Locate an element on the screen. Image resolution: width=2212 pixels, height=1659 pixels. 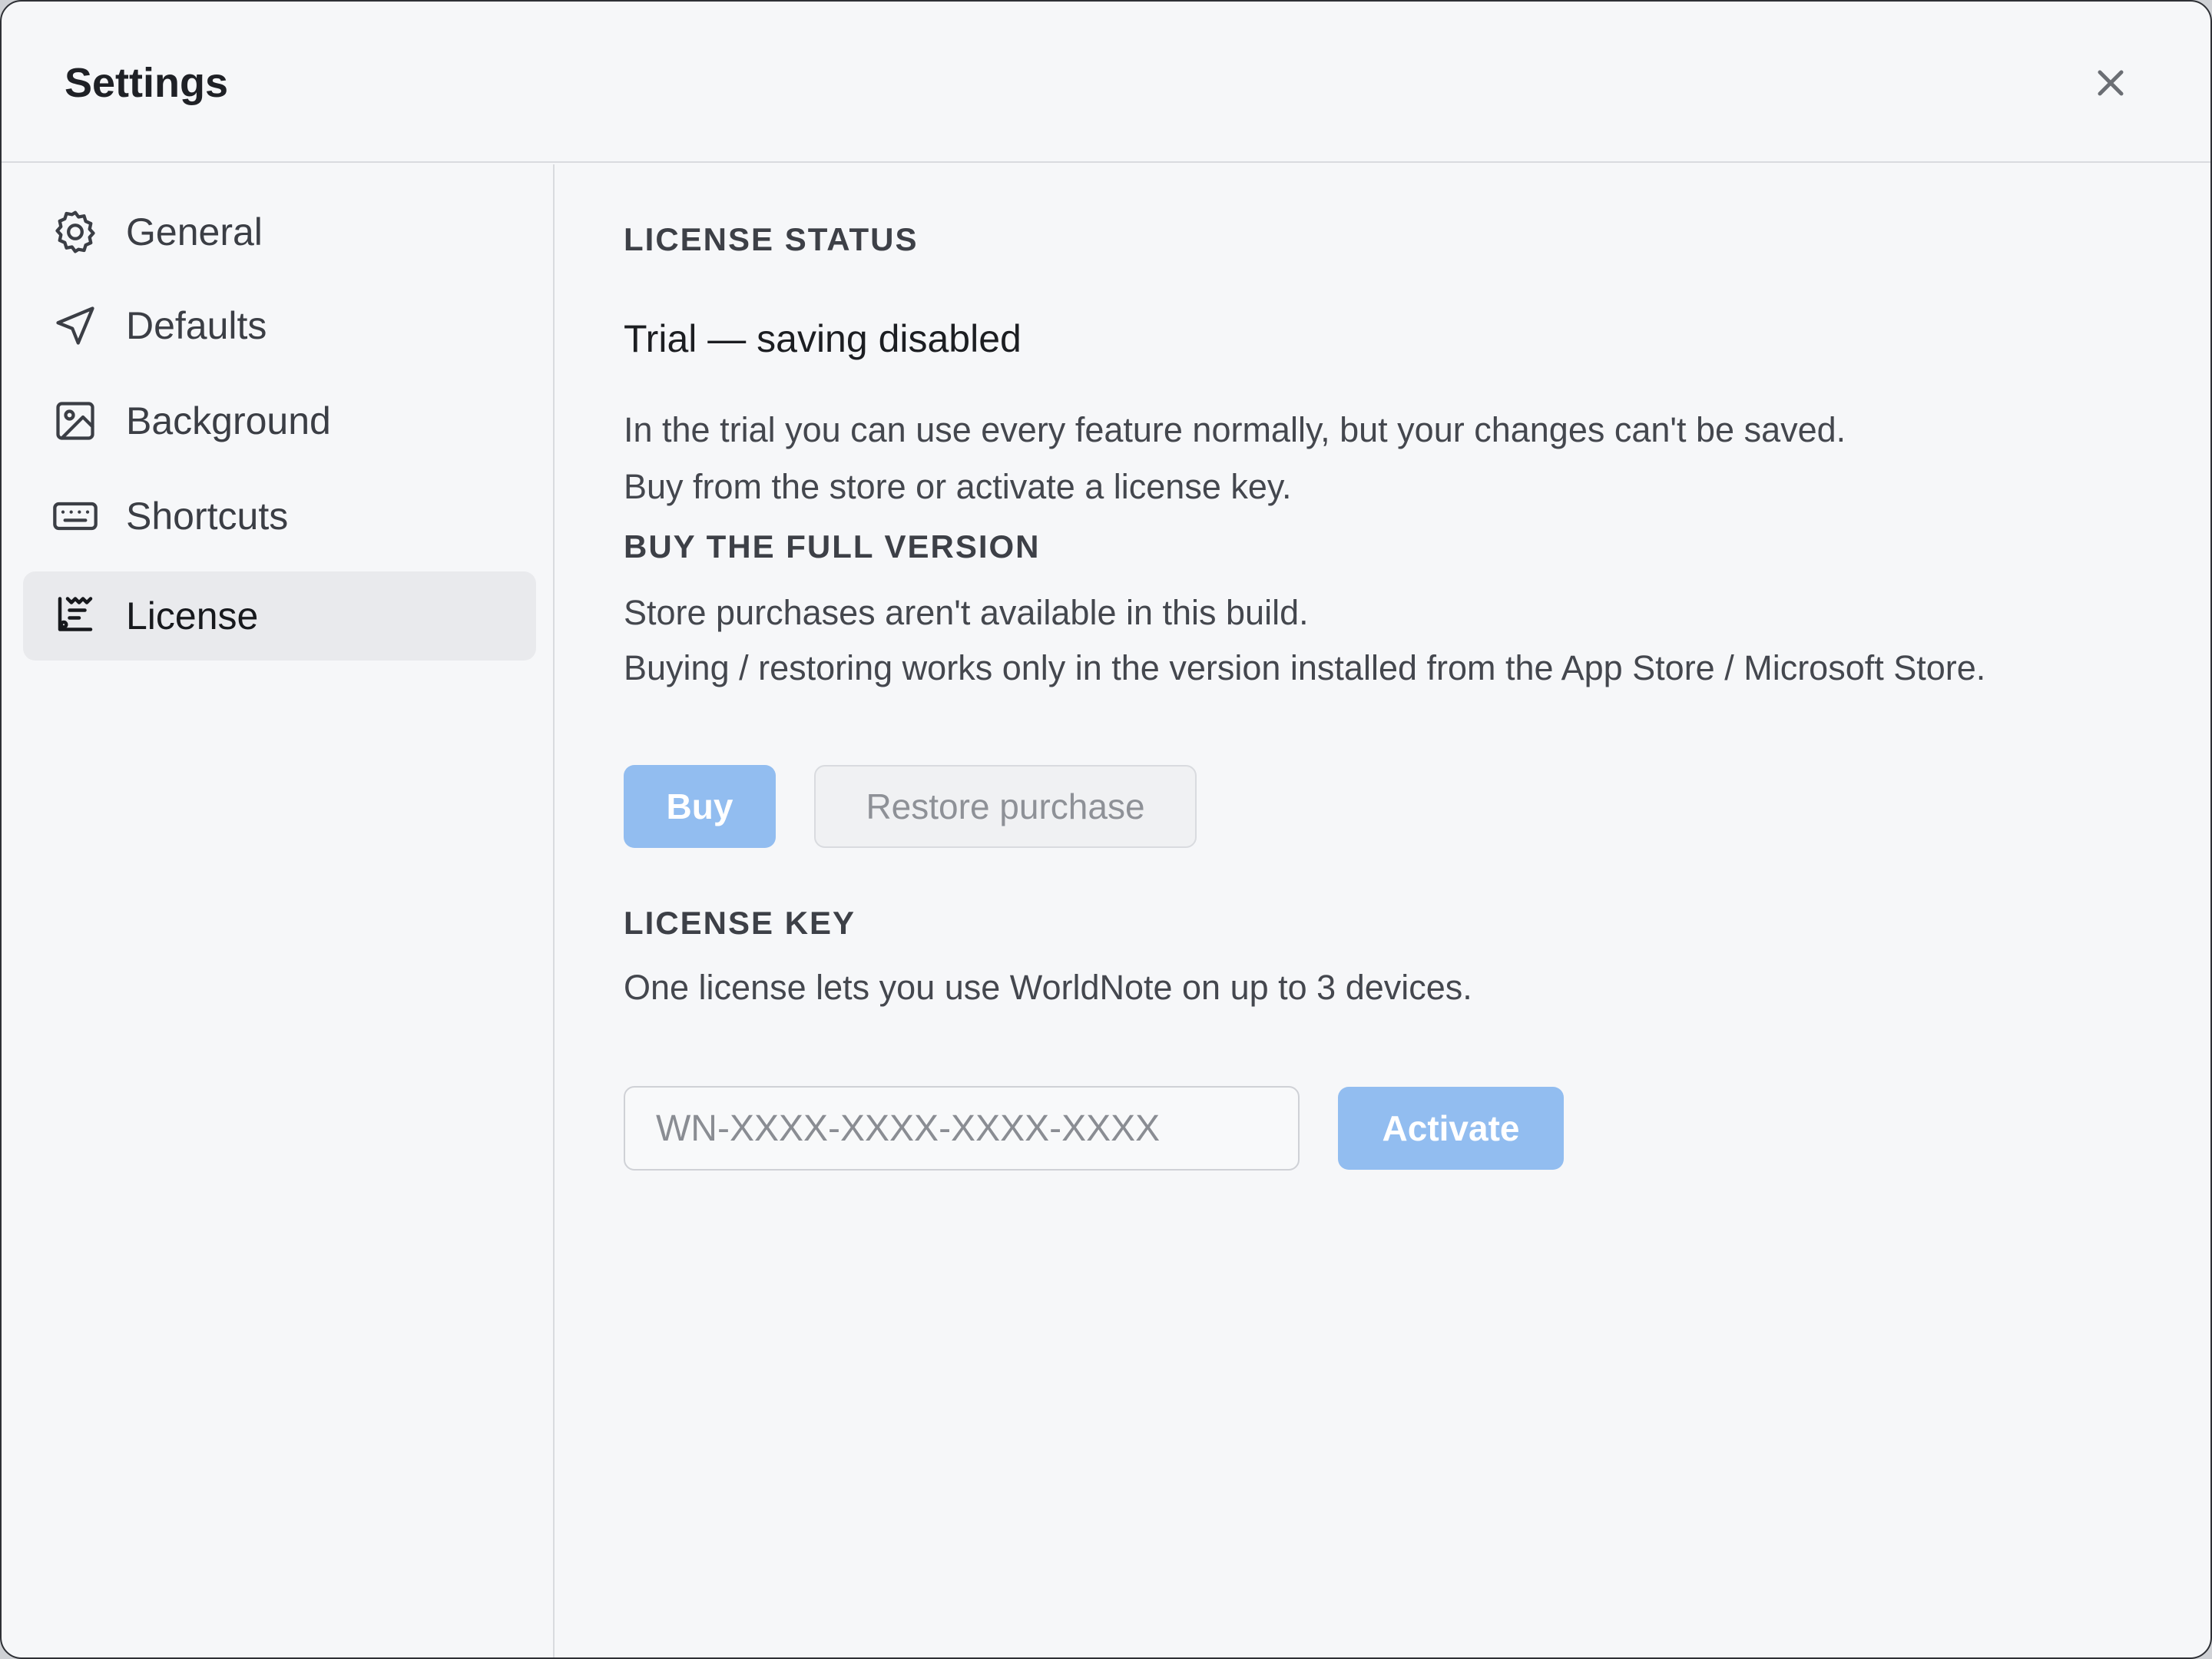
activate-button: Activate is located at coordinates (1451, 1128).